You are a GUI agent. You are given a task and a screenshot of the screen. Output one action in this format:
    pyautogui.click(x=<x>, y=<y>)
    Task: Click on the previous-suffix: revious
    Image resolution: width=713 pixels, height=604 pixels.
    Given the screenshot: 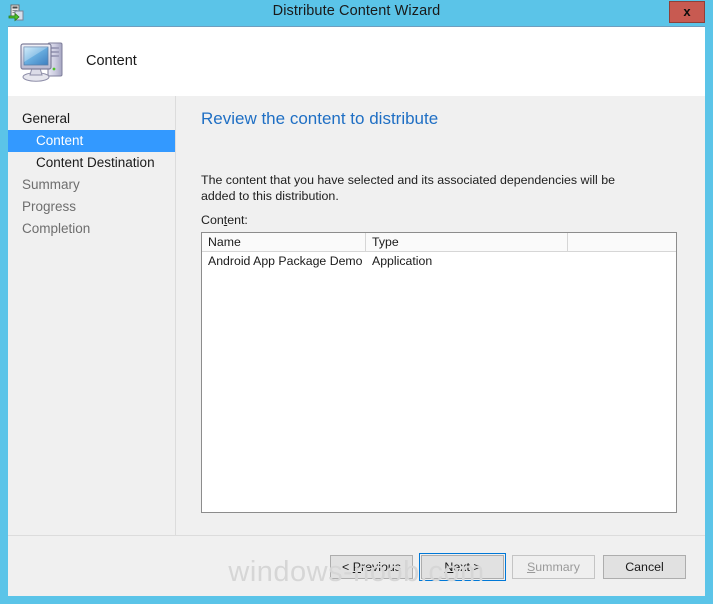 What is the action you would take?
    pyautogui.click(x=381, y=567)
    